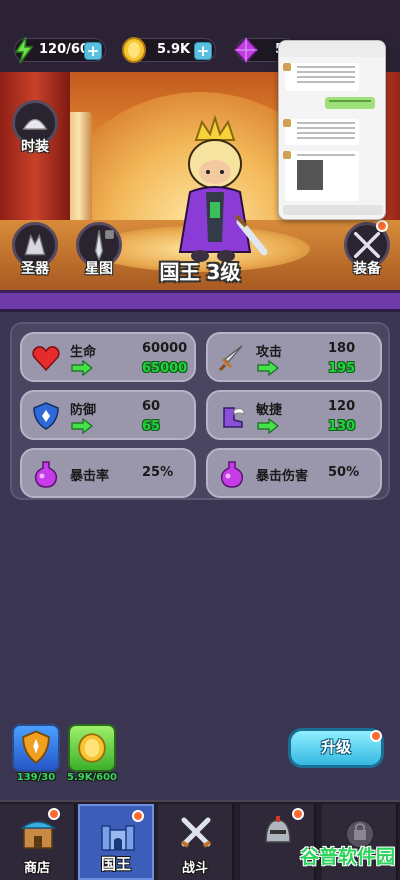 This screenshot has width=400, height=880. I want to click on castle-icon, so click(118, 838).